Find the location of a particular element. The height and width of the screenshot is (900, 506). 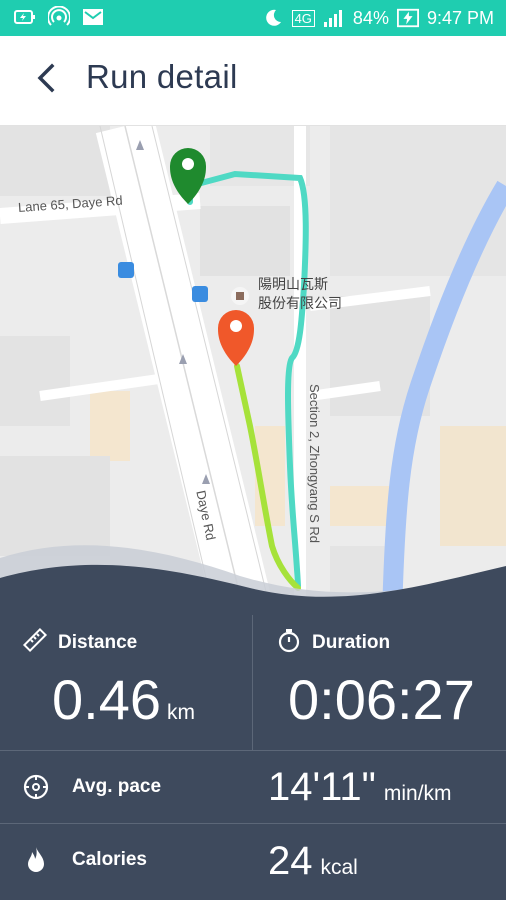

distance-value: 0.46 is located at coordinates (106, 699).